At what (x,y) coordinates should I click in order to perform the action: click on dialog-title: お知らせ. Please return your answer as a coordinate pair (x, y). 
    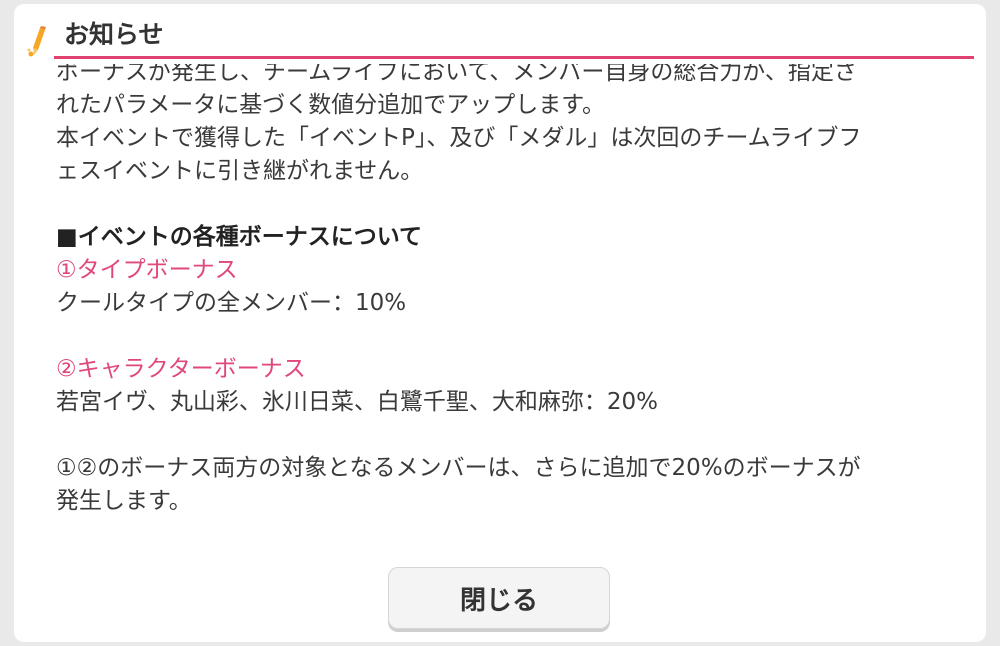
    Looking at the image, I should click on (114, 34).